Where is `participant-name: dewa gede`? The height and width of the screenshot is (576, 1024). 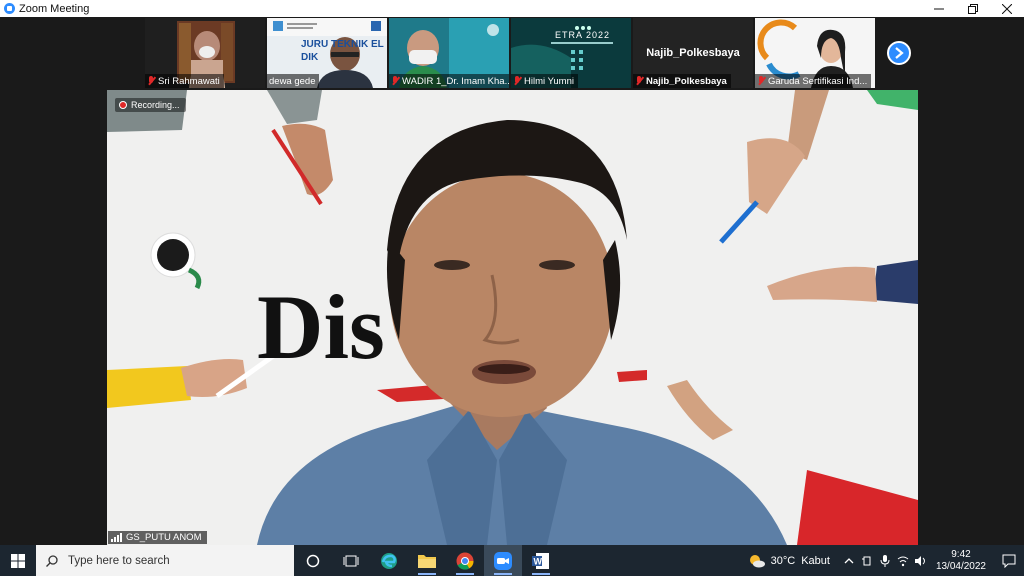 participant-name: dewa gede is located at coordinates (292, 81).